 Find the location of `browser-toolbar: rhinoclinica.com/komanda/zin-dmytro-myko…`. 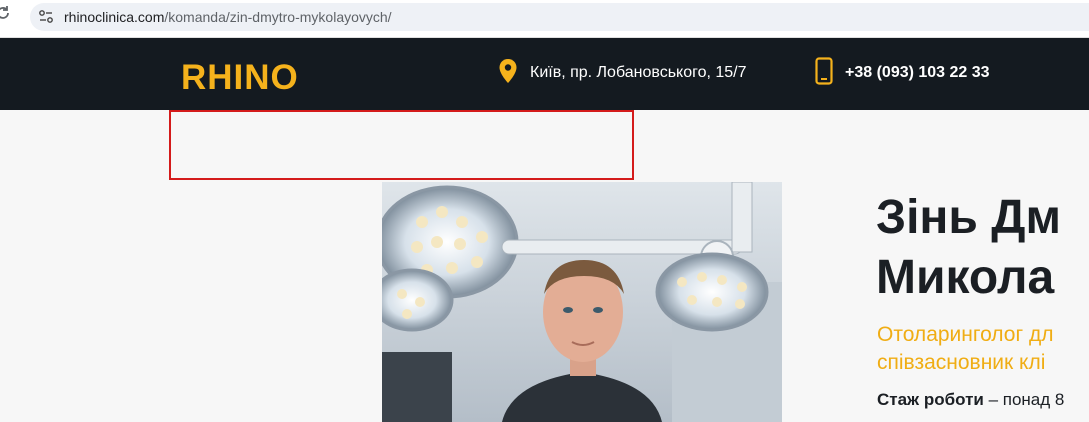

browser-toolbar: rhinoclinica.com/komanda/zin-dmytro-myko… is located at coordinates (544, 19).